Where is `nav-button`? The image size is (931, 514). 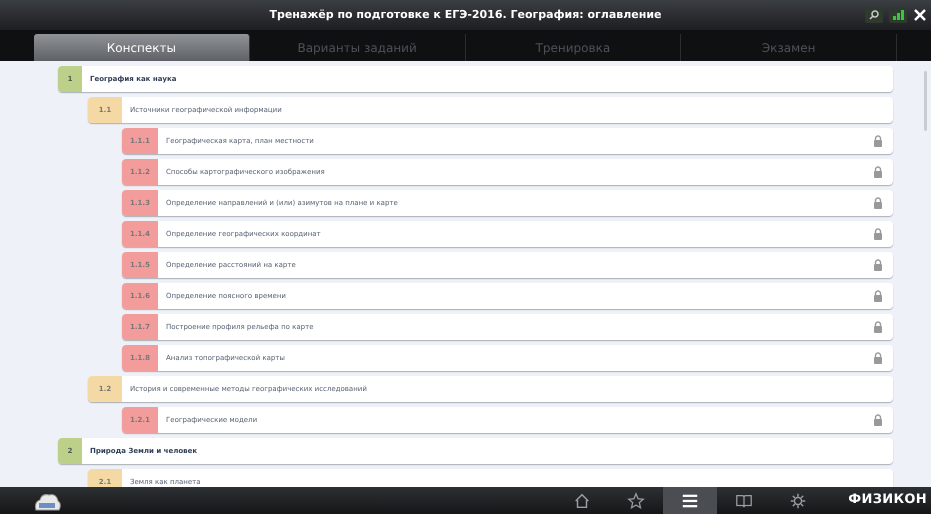
nav-button is located at coordinates (690, 500).